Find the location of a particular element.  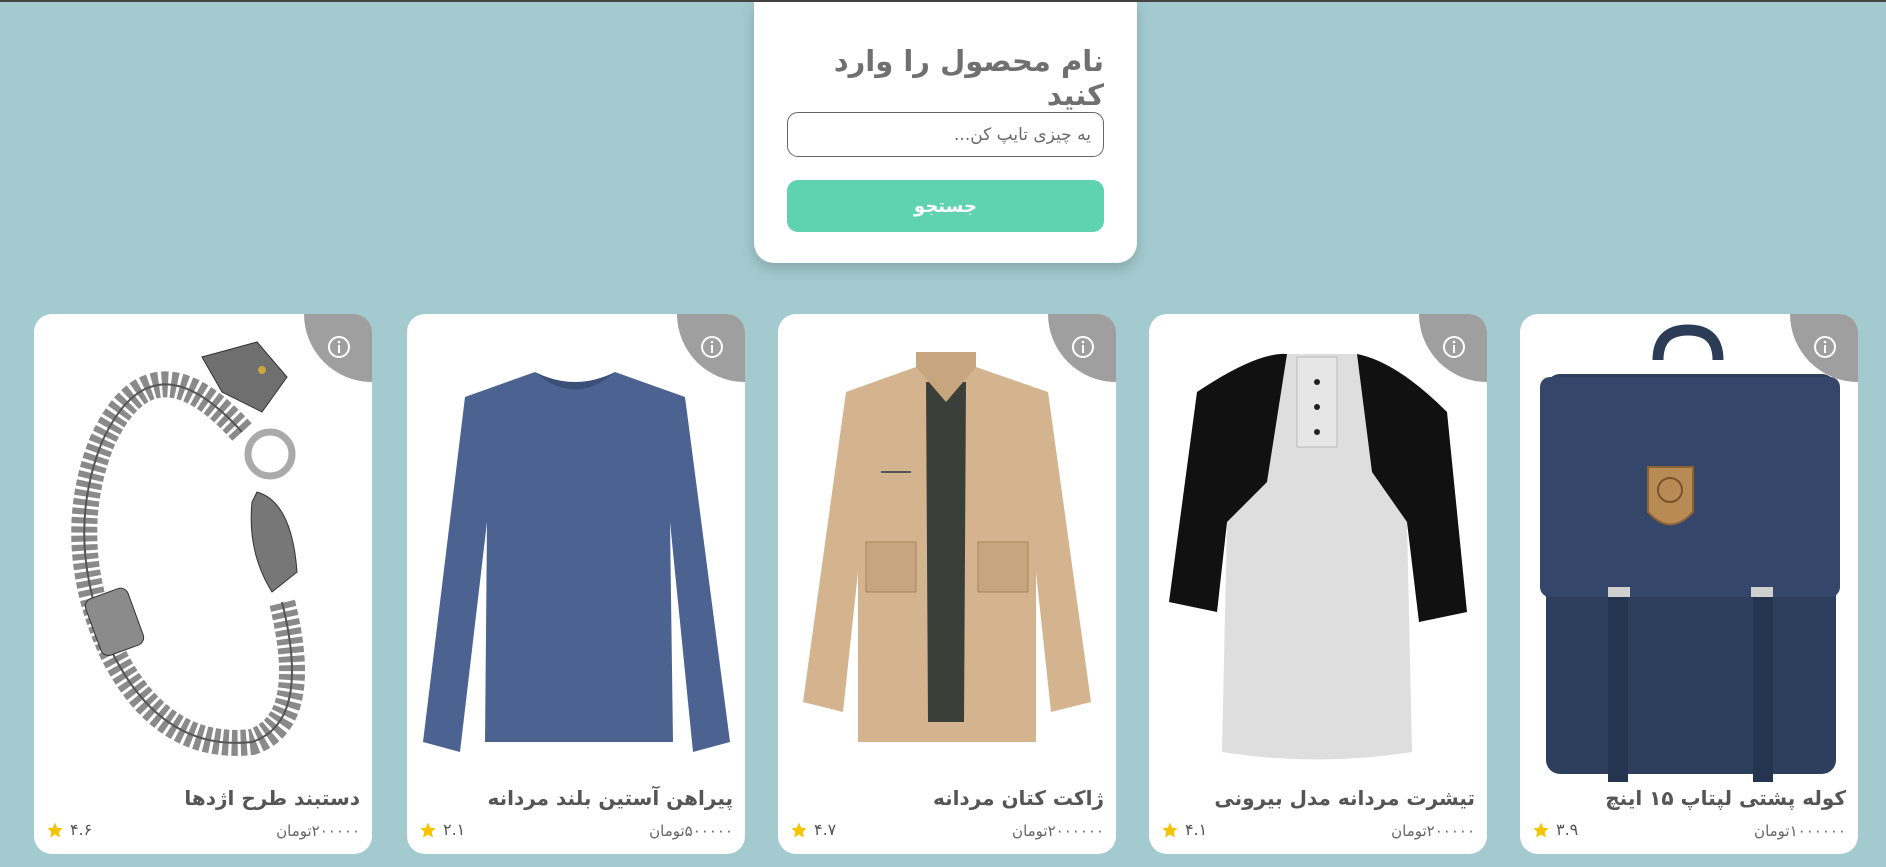

product-rating: ۳.۹ is located at coordinates (1555, 829).